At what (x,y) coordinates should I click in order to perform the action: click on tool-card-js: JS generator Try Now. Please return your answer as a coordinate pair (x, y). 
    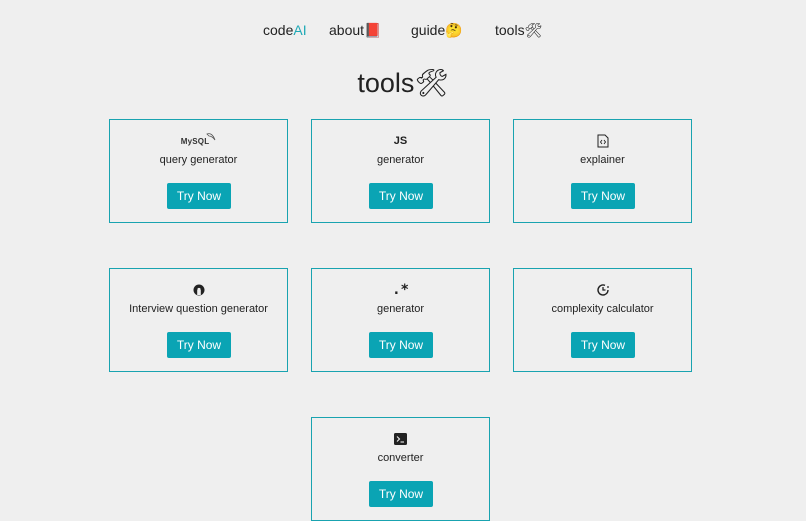
    Looking at the image, I should click on (400, 171).